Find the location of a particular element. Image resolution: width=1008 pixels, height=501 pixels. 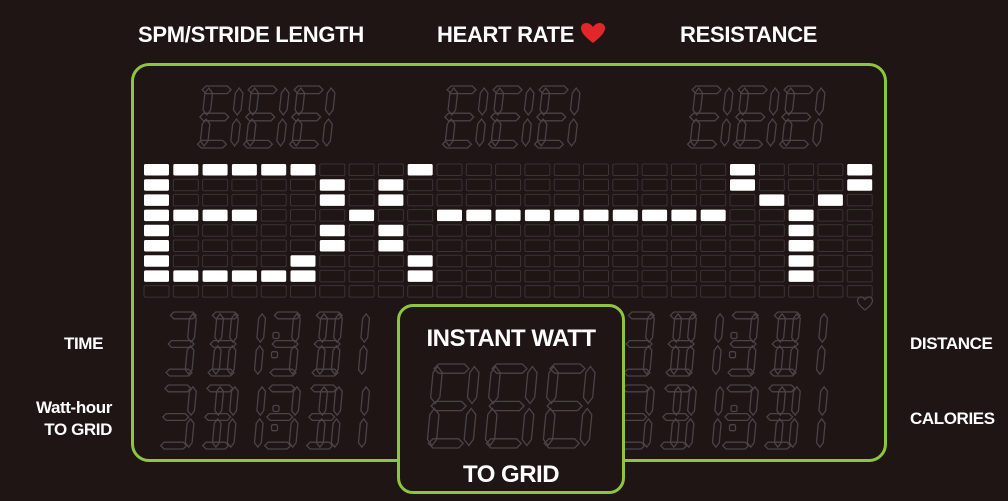

distance-digits is located at coordinates (726, 344).